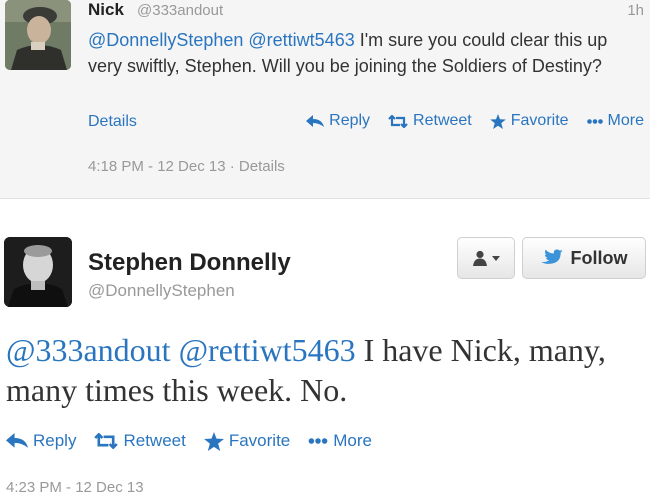 This screenshot has height=497, width=650. Describe the element at coordinates (165, 40) in the screenshot. I see `mention-link: @DonnellyStephen` at that location.